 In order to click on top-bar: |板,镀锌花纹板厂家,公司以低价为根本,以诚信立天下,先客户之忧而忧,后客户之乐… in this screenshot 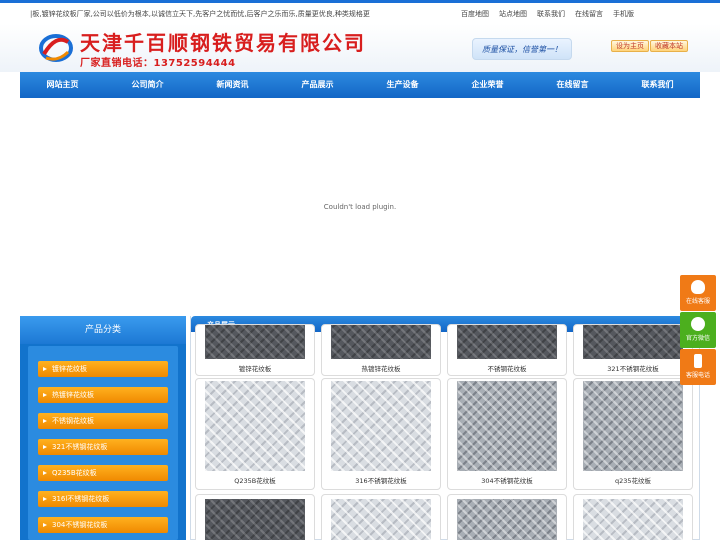, I will do `click(360, 12)`.